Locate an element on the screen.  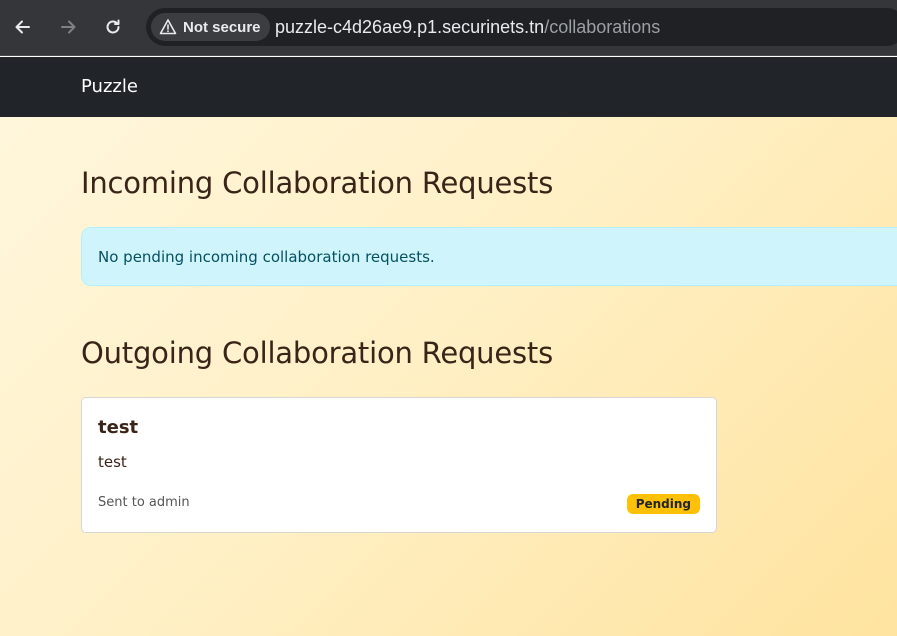
forward-button is located at coordinates (68, 27).